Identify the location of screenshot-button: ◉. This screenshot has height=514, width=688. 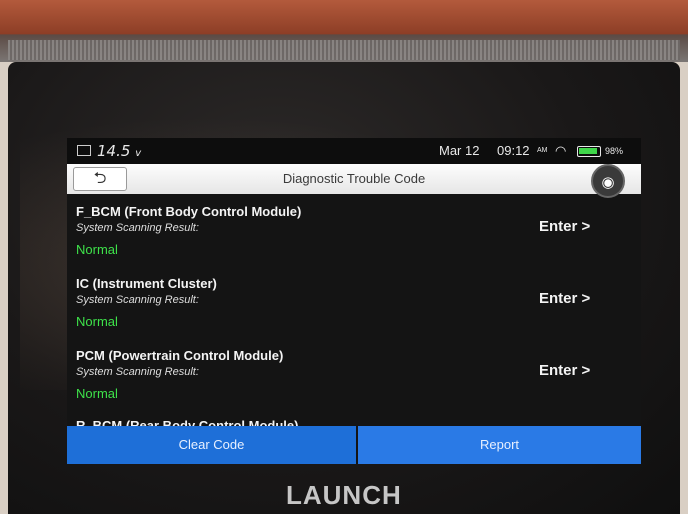
(608, 181).